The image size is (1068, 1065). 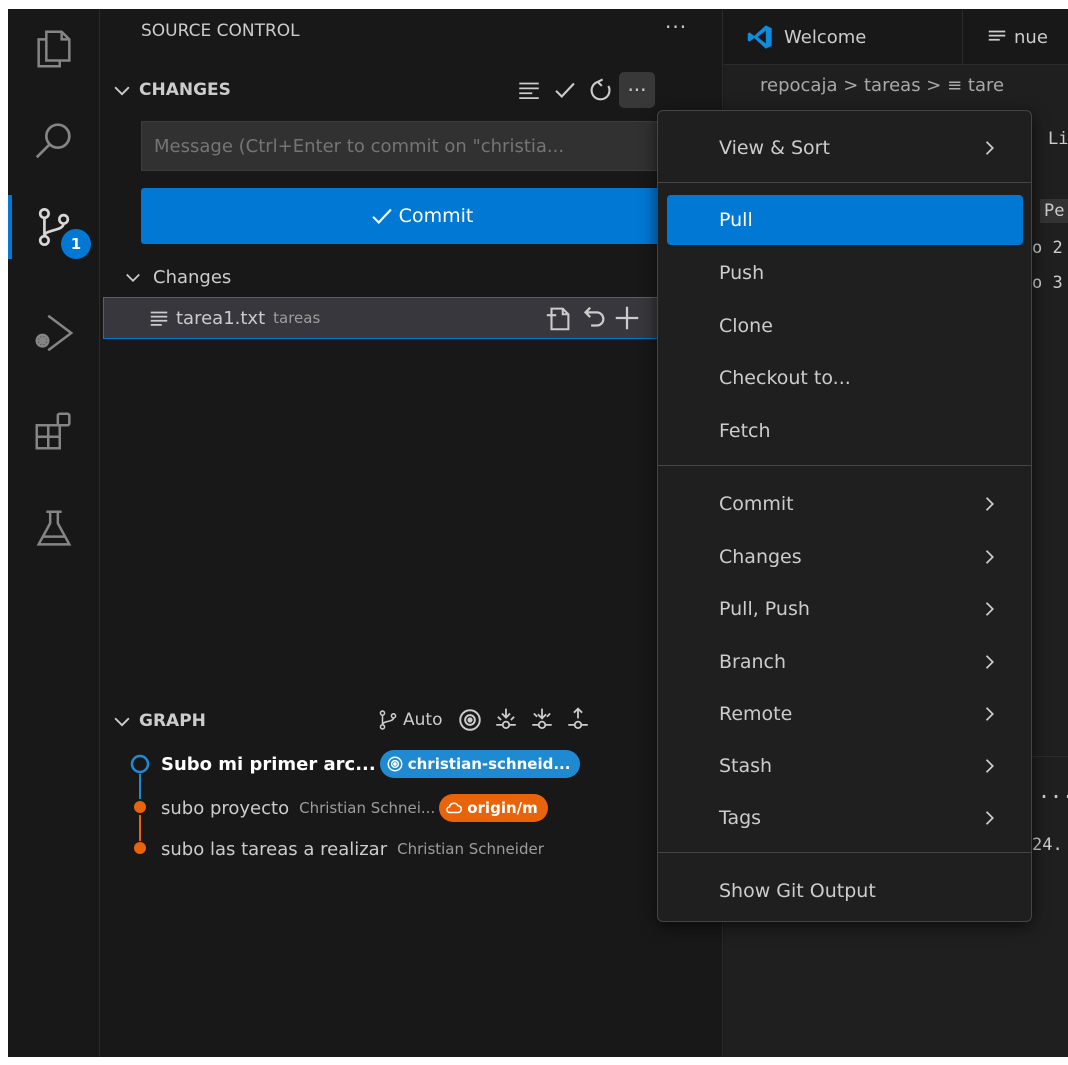 I want to click on menu-item-label: Pull, so click(x=736, y=220).